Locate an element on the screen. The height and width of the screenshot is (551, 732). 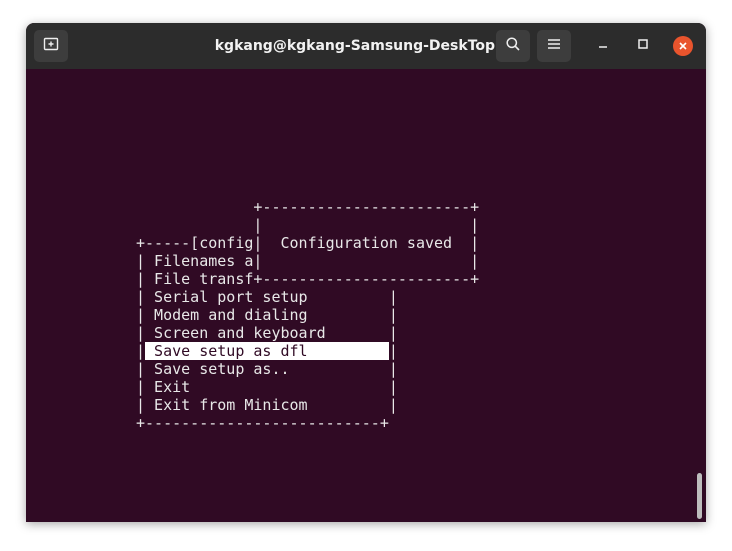
close-icon is located at coordinates (683, 46).